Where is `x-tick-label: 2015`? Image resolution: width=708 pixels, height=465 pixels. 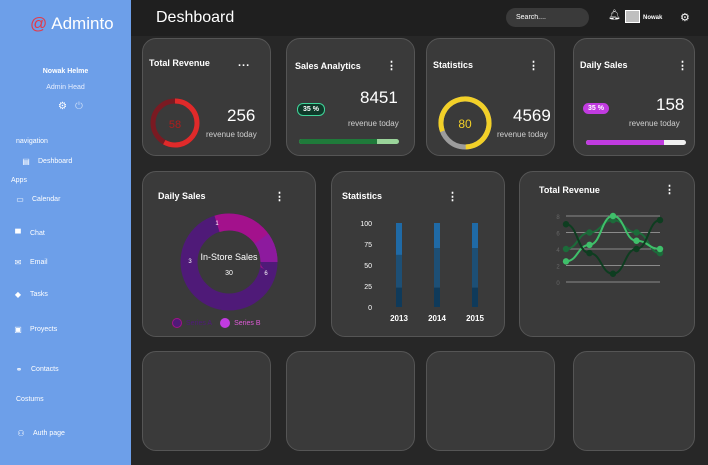 x-tick-label: 2015 is located at coordinates (475, 318).